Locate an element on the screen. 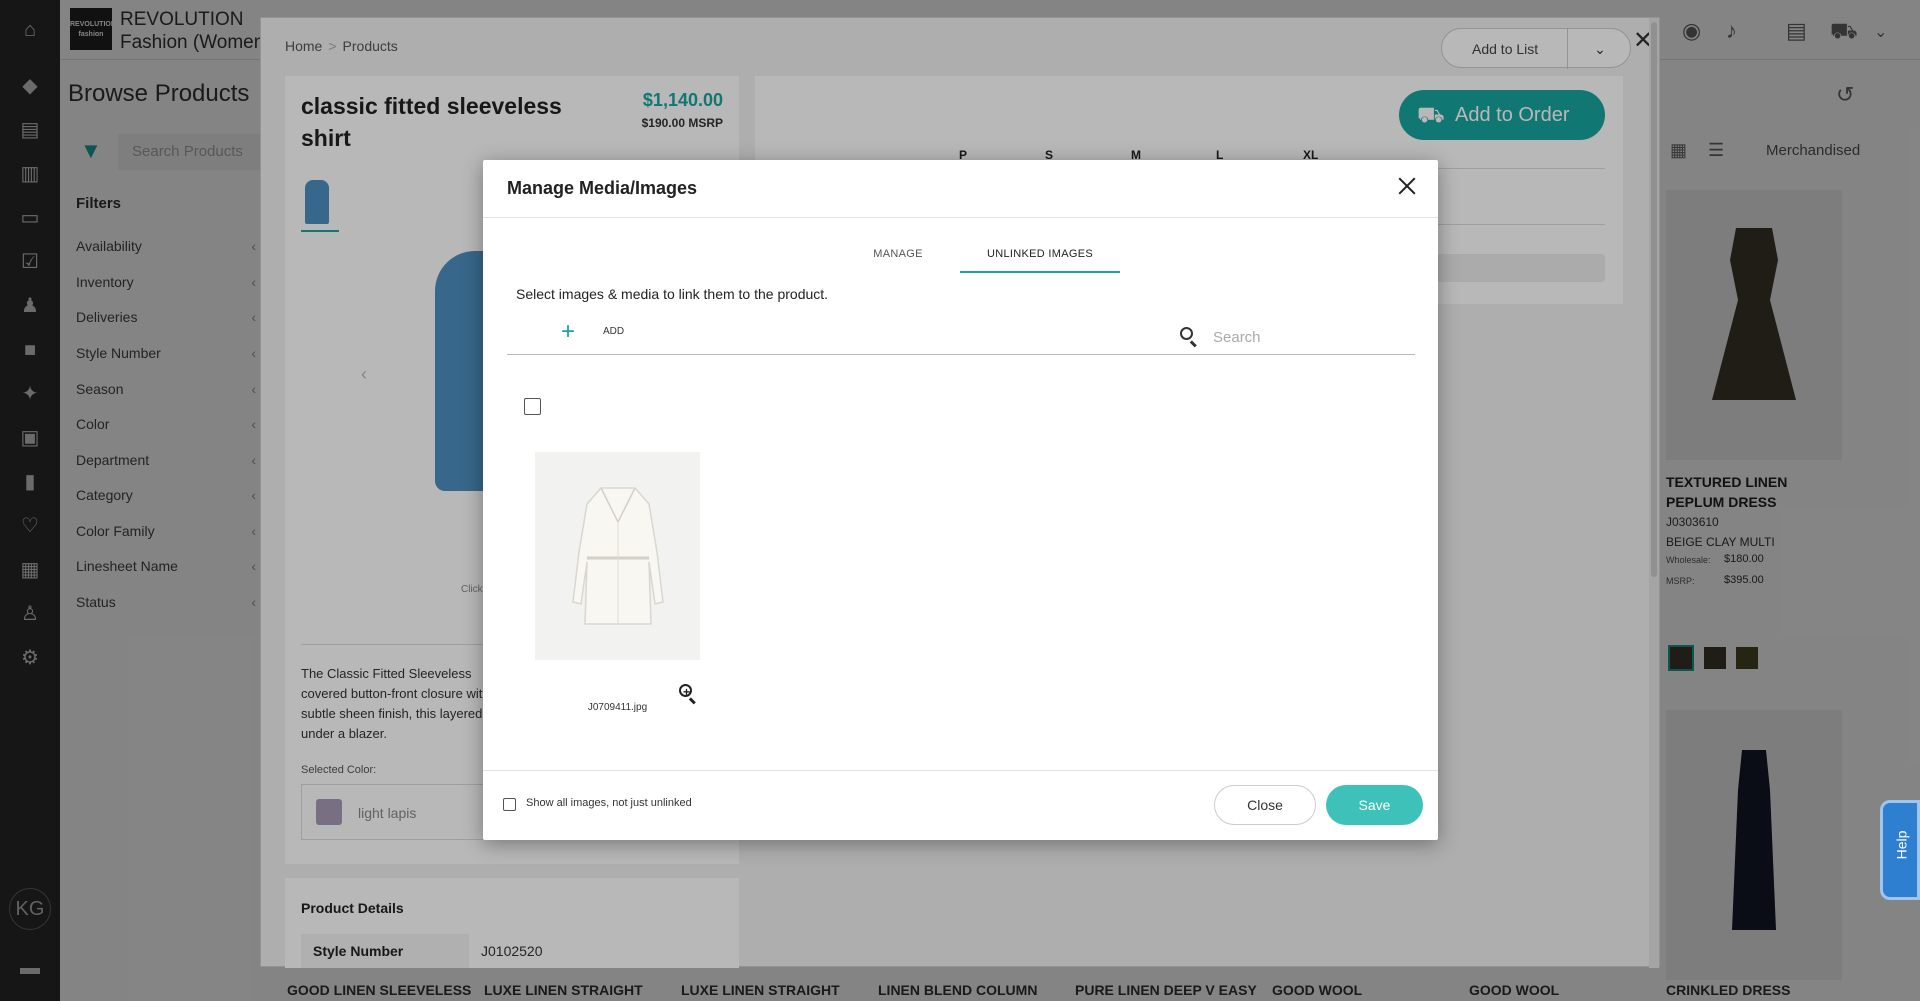  help-label: Help is located at coordinates (1901, 845).